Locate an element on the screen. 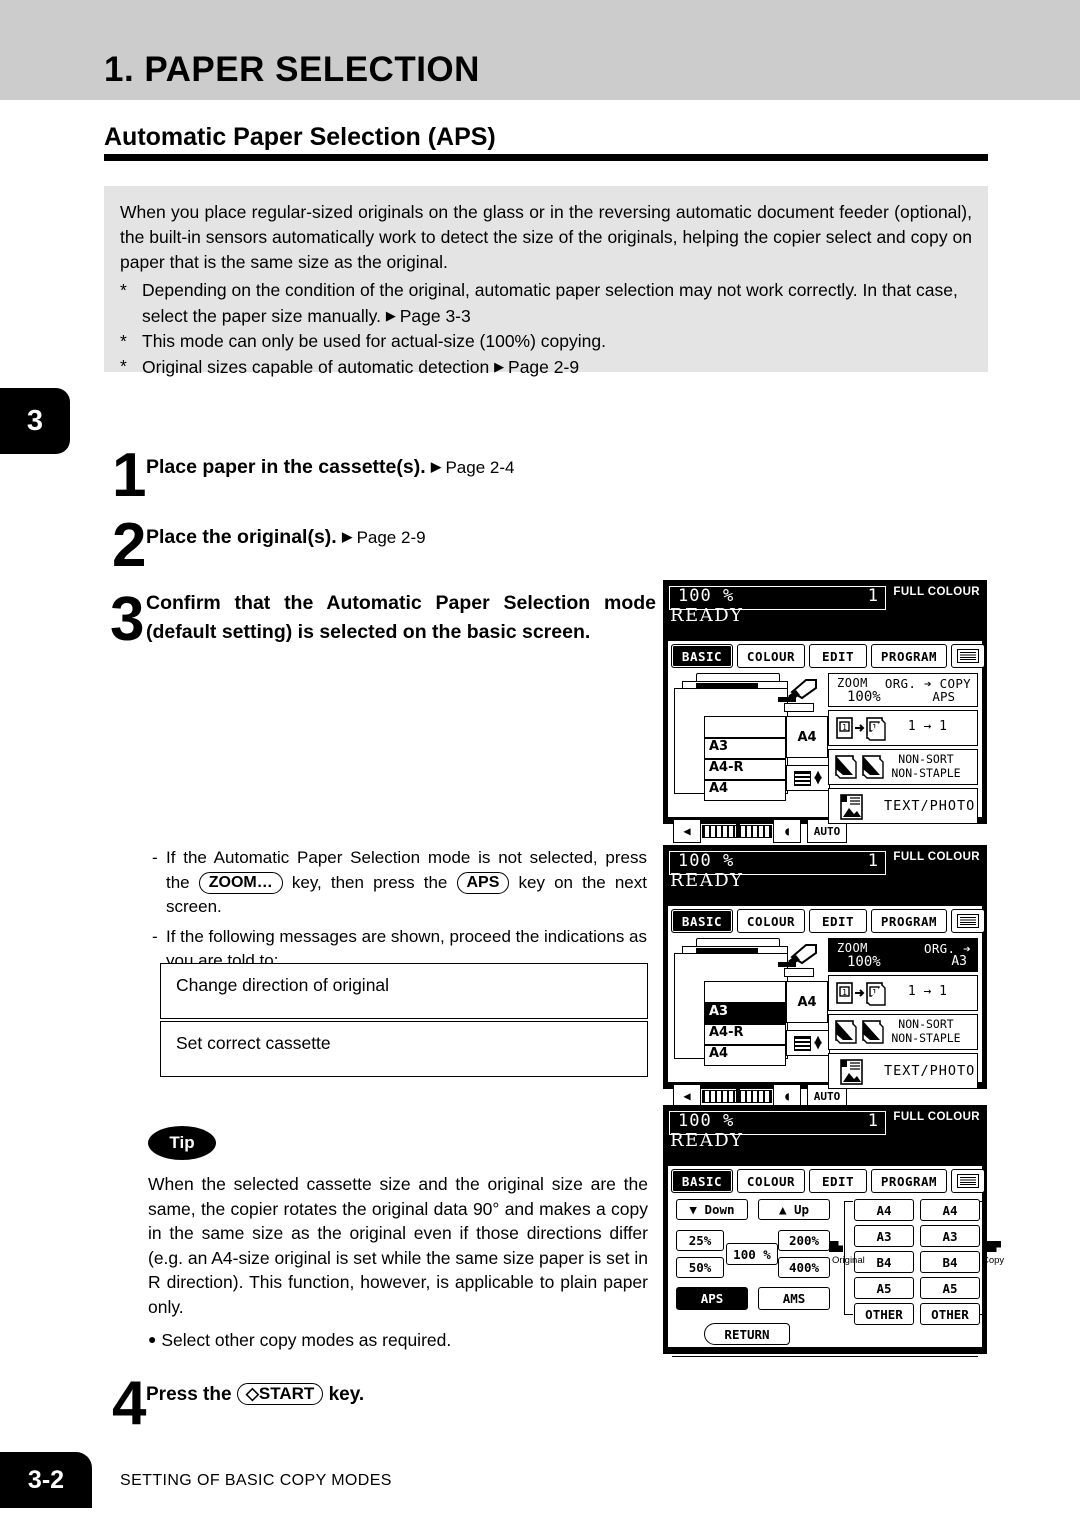 This screenshot has height=1526, width=1080. lcd1-copy-count: 1 is located at coordinates (872, 596).